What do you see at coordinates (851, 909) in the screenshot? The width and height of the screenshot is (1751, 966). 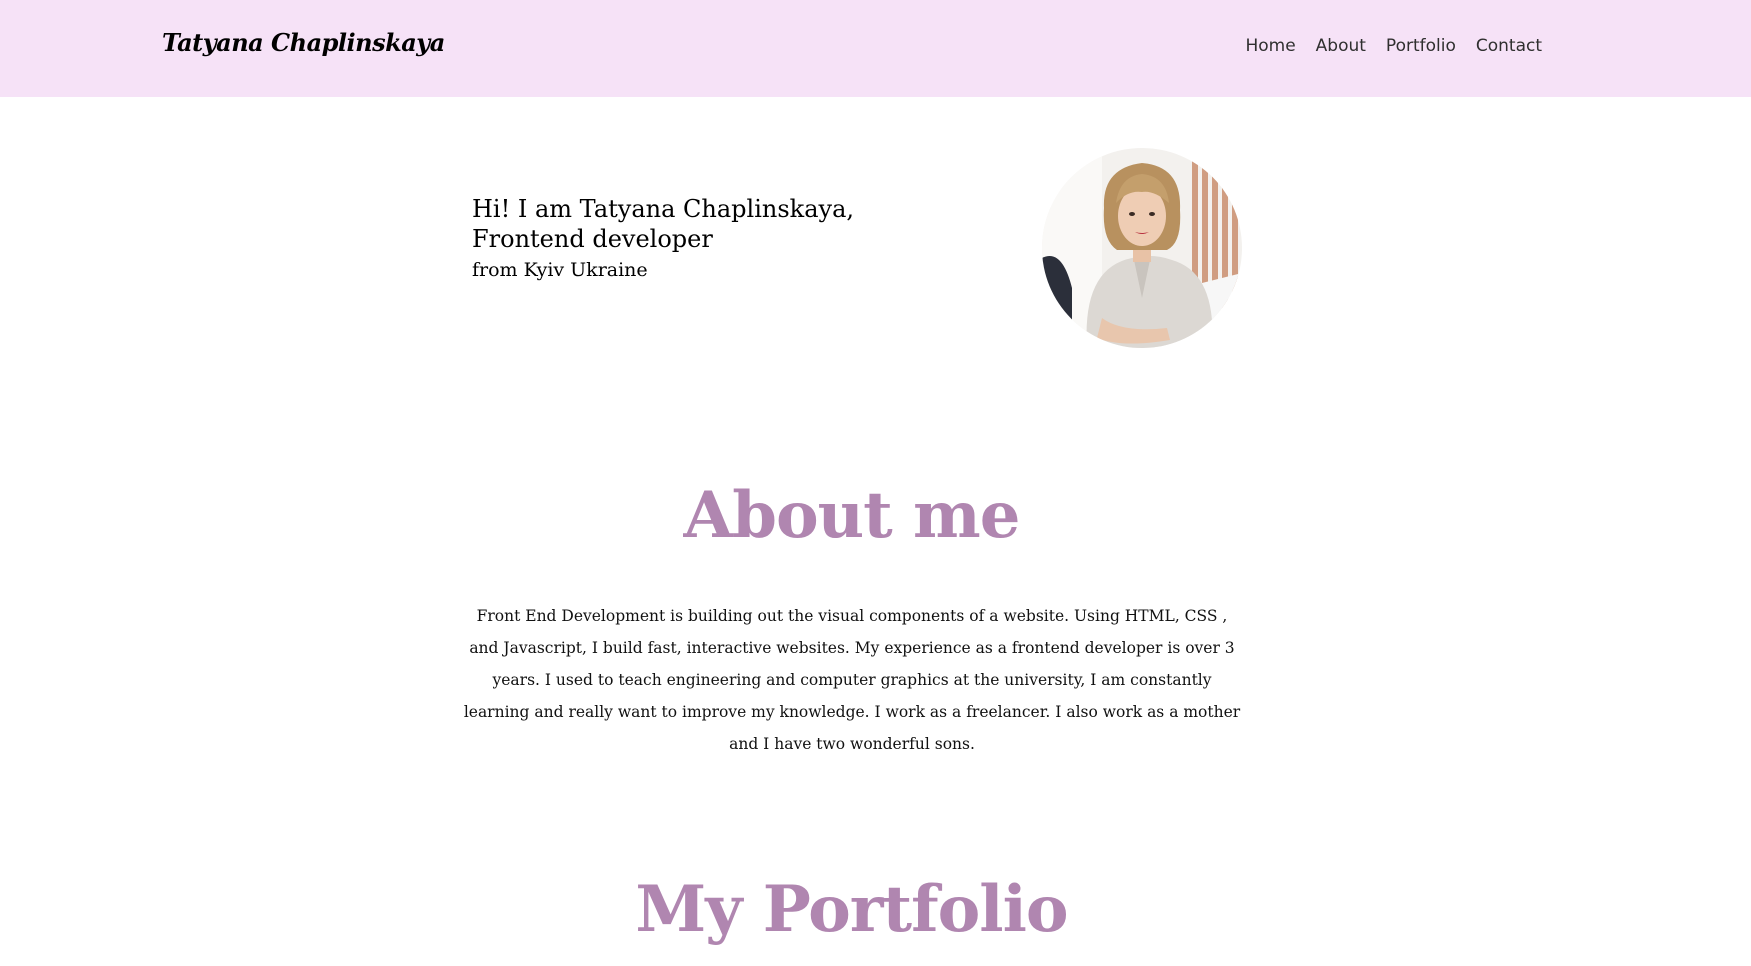 I see `portfolio-title: My Portfolio` at bounding box center [851, 909].